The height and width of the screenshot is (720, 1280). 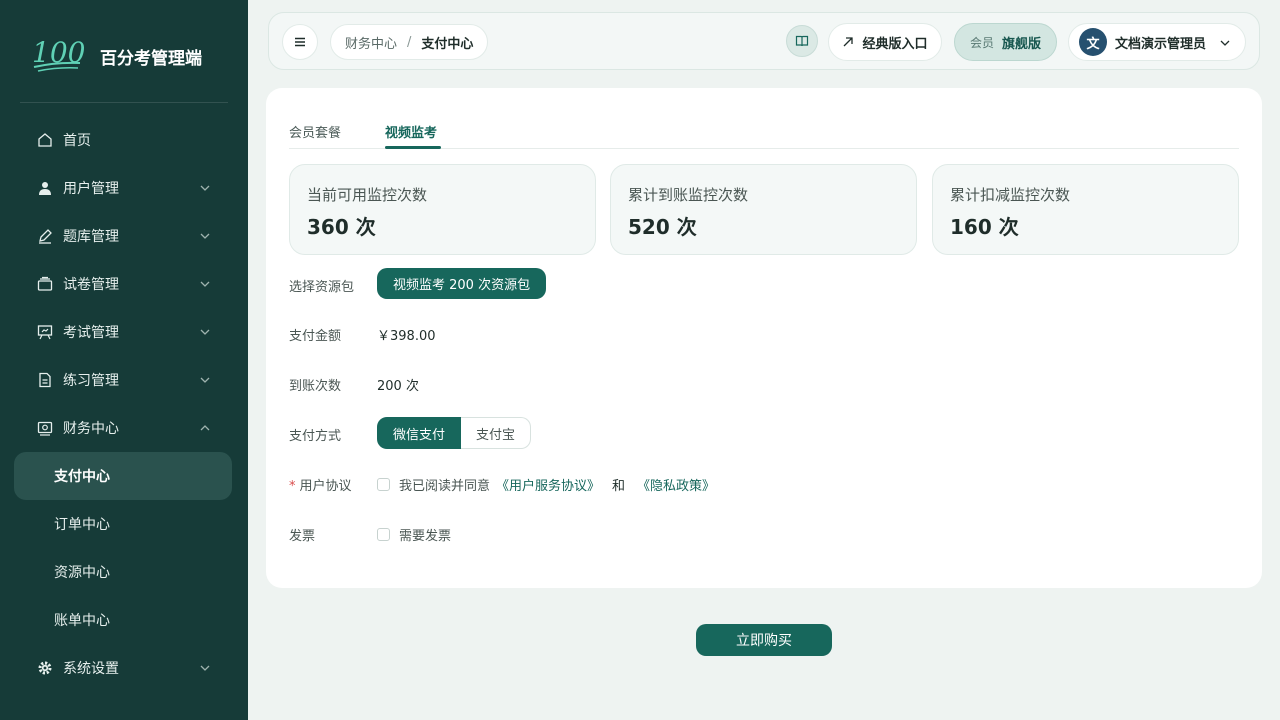 What do you see at coordinates (764, 640) in the screenshot?
I see `buy-now-button: 立即购买` at bounding box center [764, 640].